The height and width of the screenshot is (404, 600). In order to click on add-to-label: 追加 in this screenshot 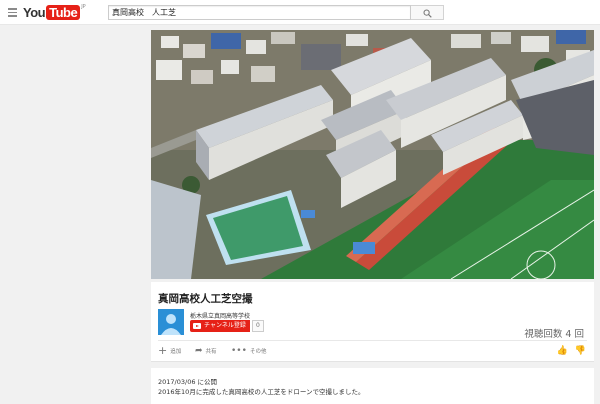, I will do `click(176, 352)`.